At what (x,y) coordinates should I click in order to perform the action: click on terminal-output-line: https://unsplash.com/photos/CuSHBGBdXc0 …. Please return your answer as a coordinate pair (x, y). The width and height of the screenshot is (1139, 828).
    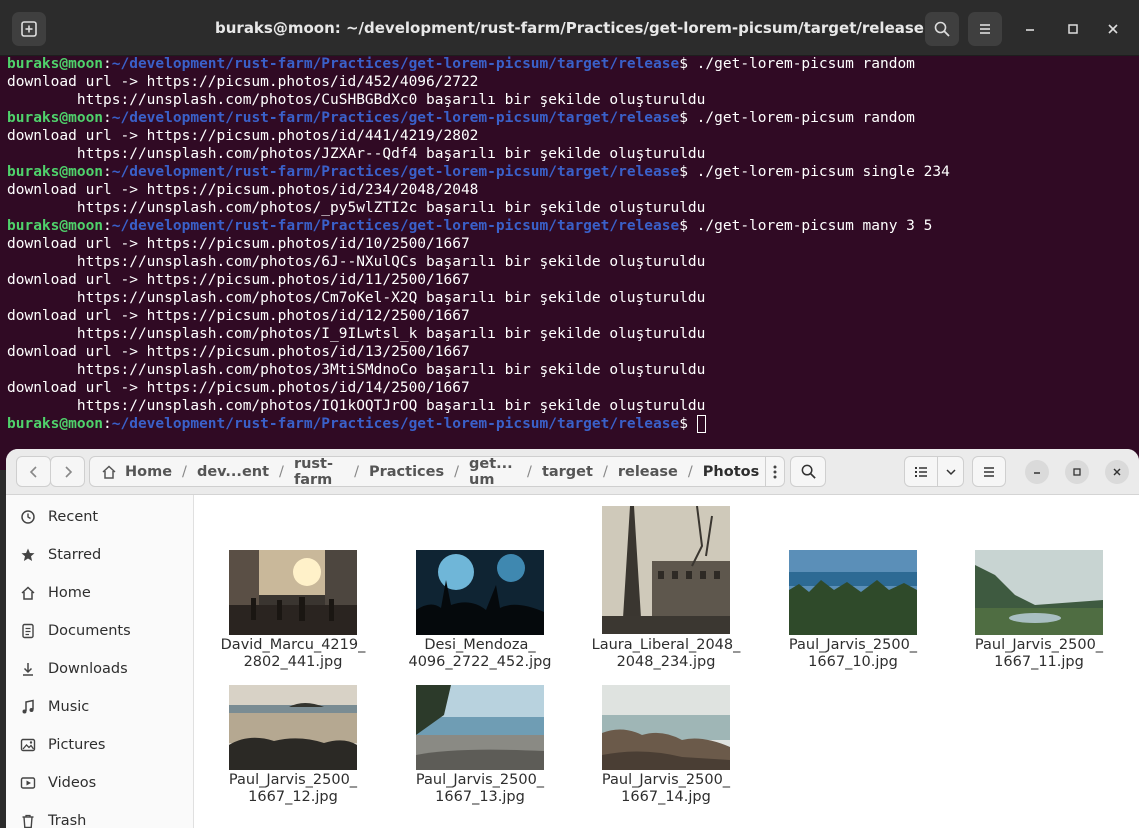
    Looking at the image, I should click on (356, 100).